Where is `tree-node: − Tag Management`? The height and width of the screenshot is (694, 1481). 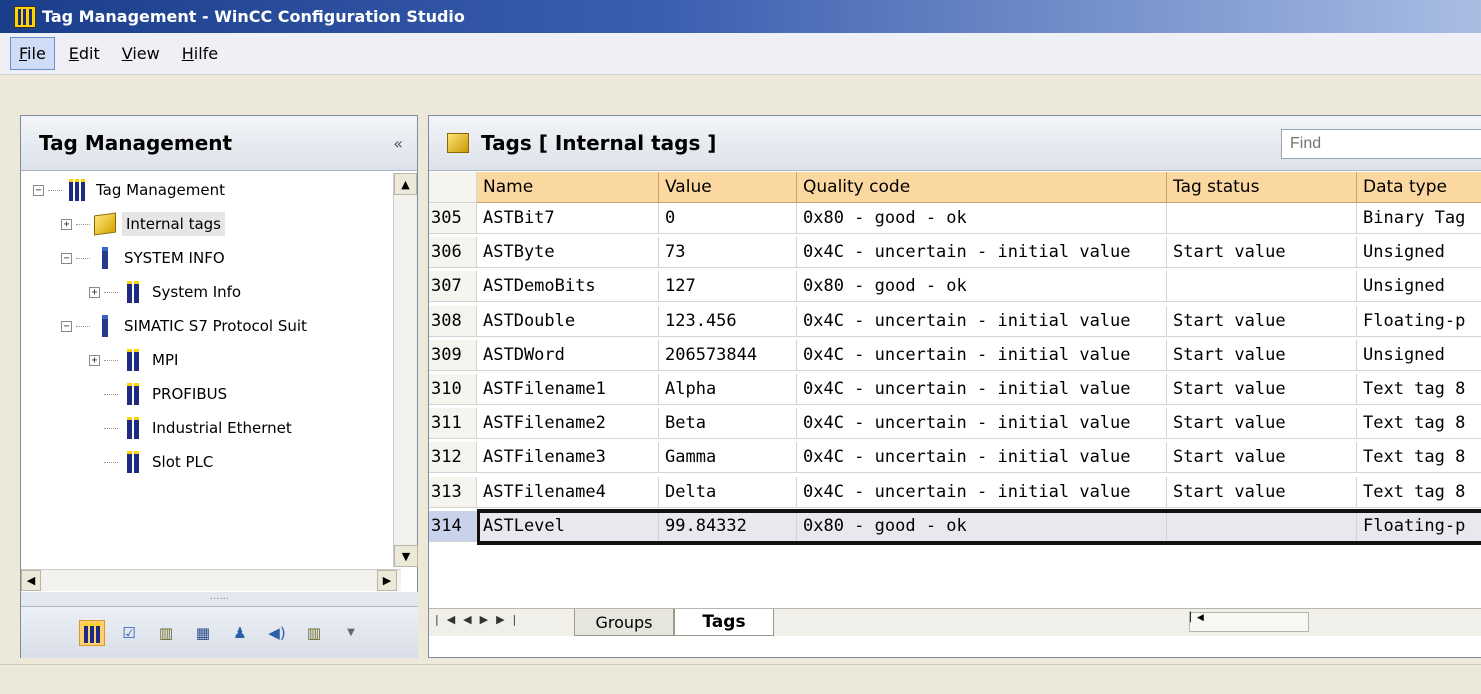 tree-node: − Tag Management is located at coordinates (129, 190).